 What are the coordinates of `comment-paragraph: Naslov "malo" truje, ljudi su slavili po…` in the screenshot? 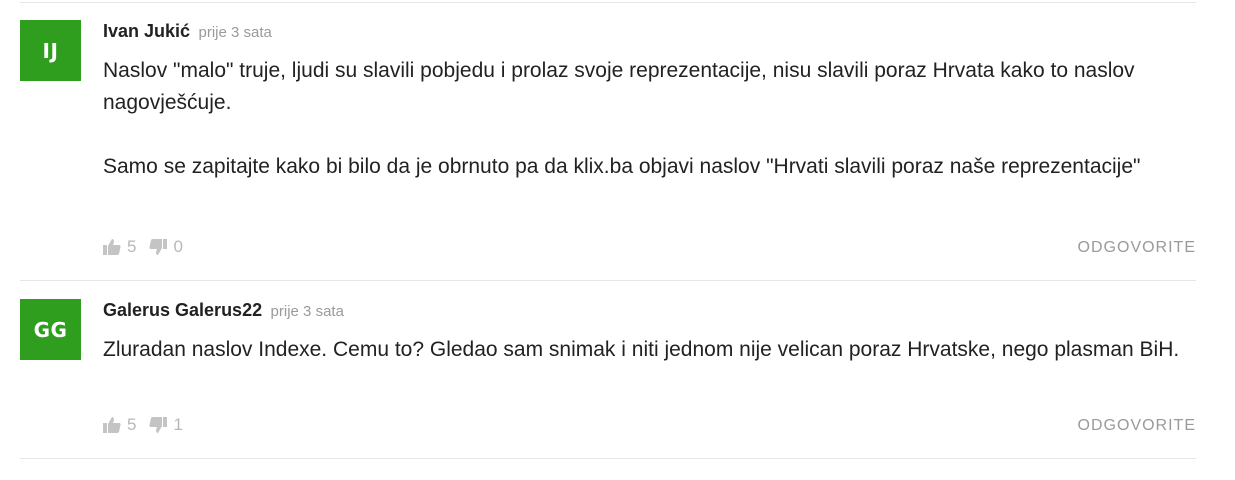 It's located at (619, 86).